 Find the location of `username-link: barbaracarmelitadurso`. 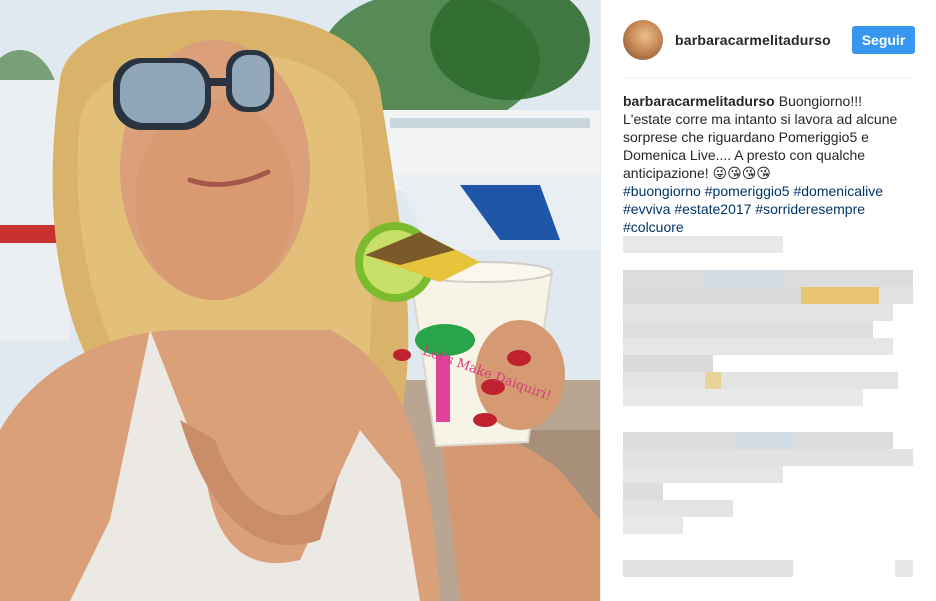

username-link: barbaracarmelitadurso is located at coordinates (755, 40).